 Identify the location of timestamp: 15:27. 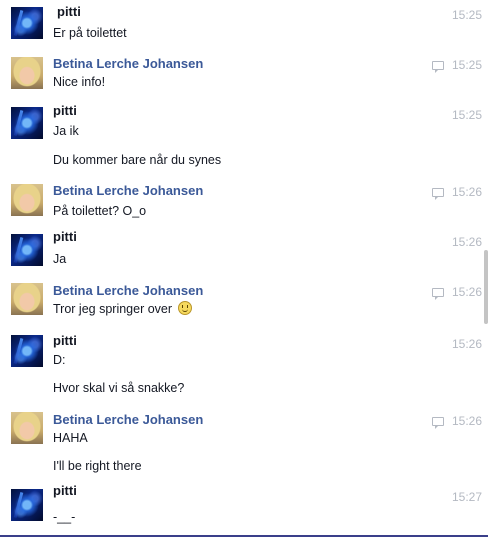
(466, 497).